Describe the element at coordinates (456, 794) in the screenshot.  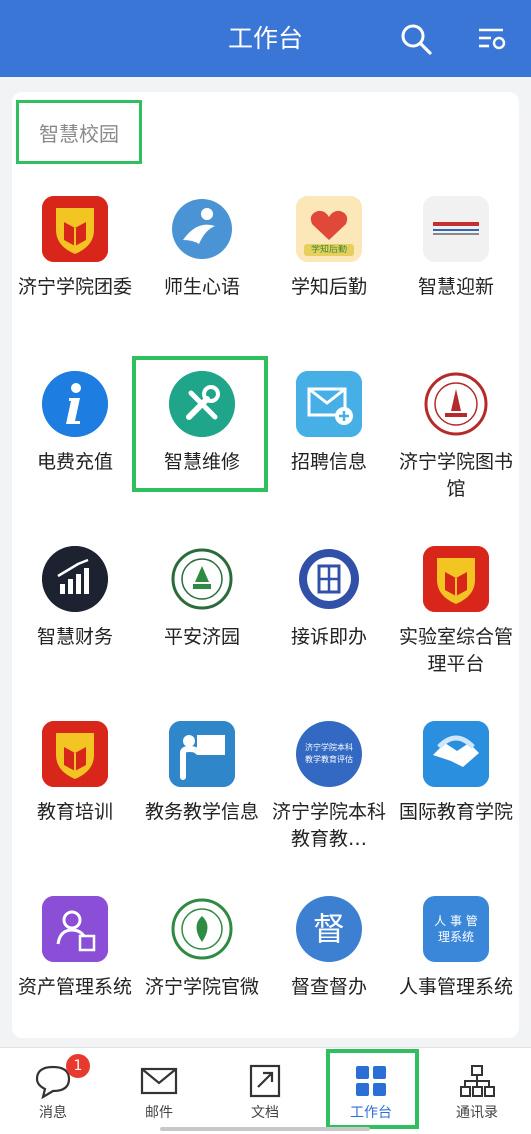
I see `app-item: 国际教育学院` at that location.